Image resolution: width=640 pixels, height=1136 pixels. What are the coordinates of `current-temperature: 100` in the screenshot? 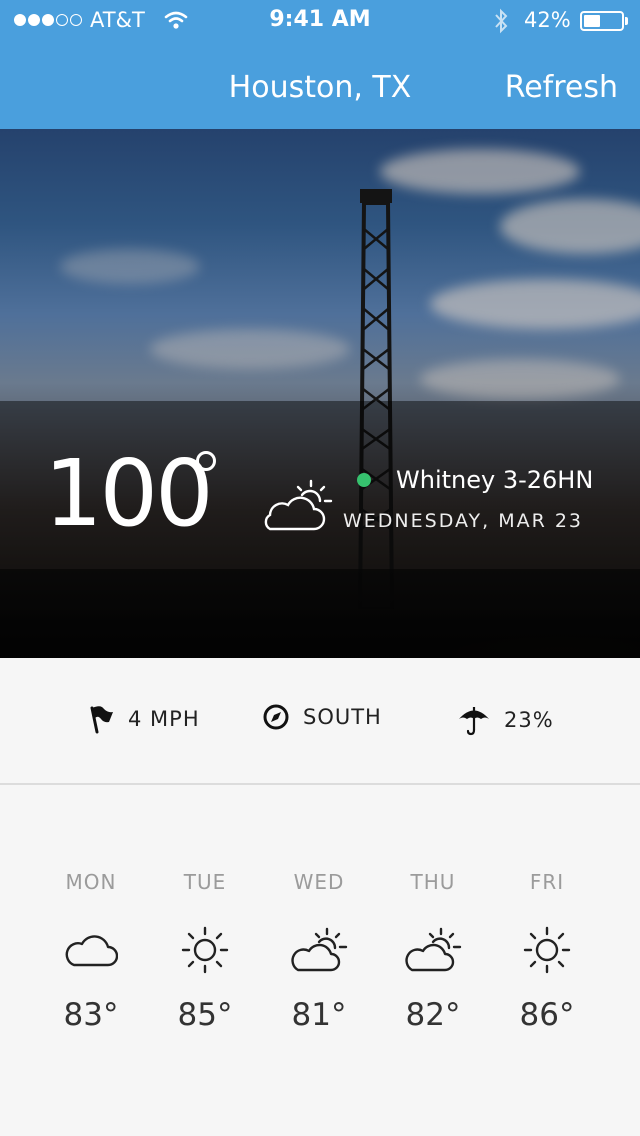 It's located at (129, 493).